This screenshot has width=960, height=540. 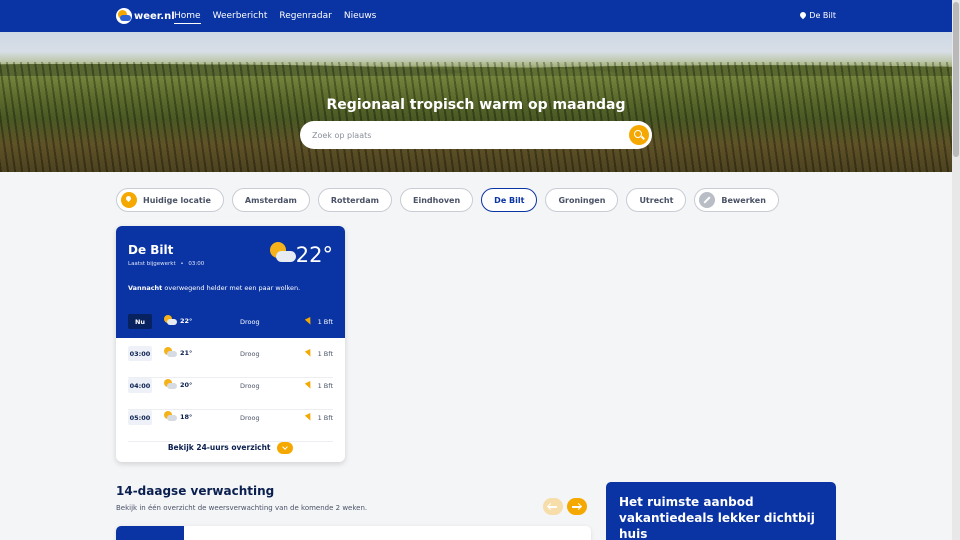 I want to click on chip-label: Amsterdam, so click(x=270, y=200).